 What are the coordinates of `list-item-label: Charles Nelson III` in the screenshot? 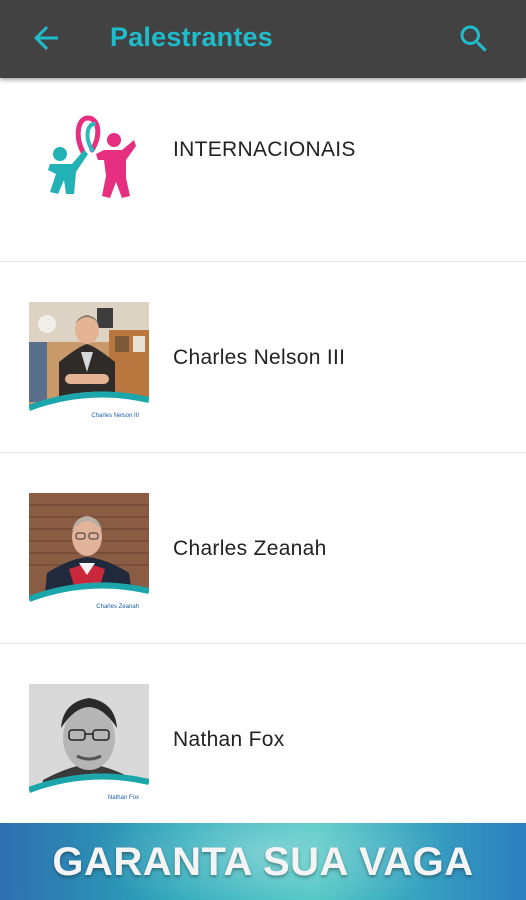 It's located at (259, 357).